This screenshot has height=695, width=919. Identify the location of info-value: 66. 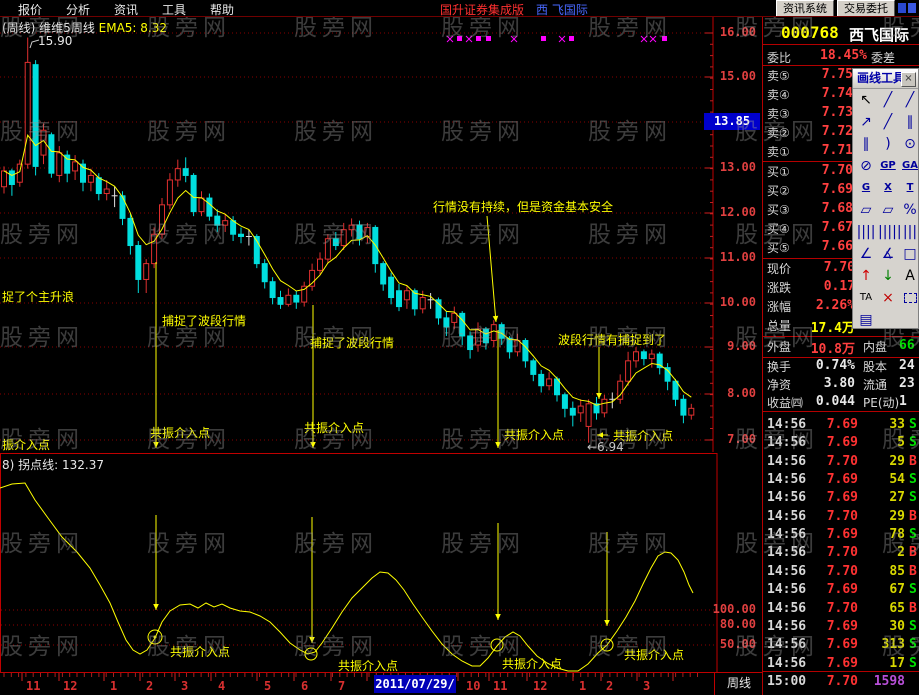
(909, 345).